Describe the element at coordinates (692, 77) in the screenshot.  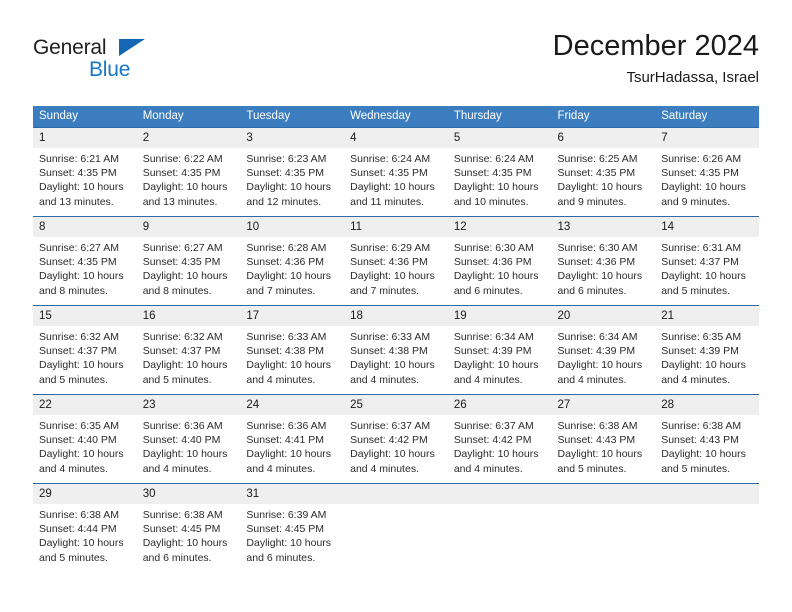
I see `page-subtitle-location: TsurHadassa, Israel` at that location.